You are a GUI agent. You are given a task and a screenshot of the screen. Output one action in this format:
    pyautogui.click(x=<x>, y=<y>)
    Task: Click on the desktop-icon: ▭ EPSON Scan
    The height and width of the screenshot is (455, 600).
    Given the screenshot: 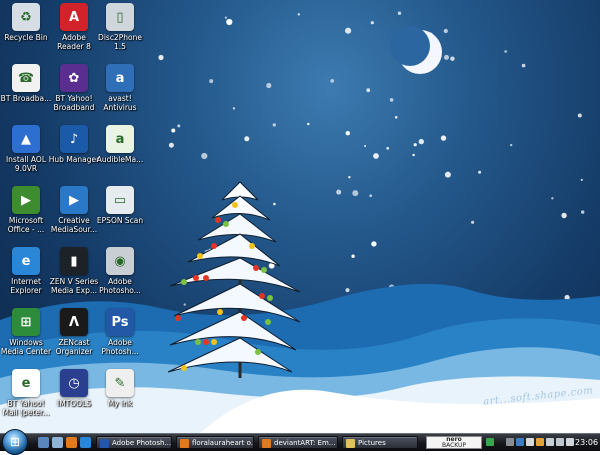 What is the action you would take?
    pyautogui.click(x=120, y=205)
    